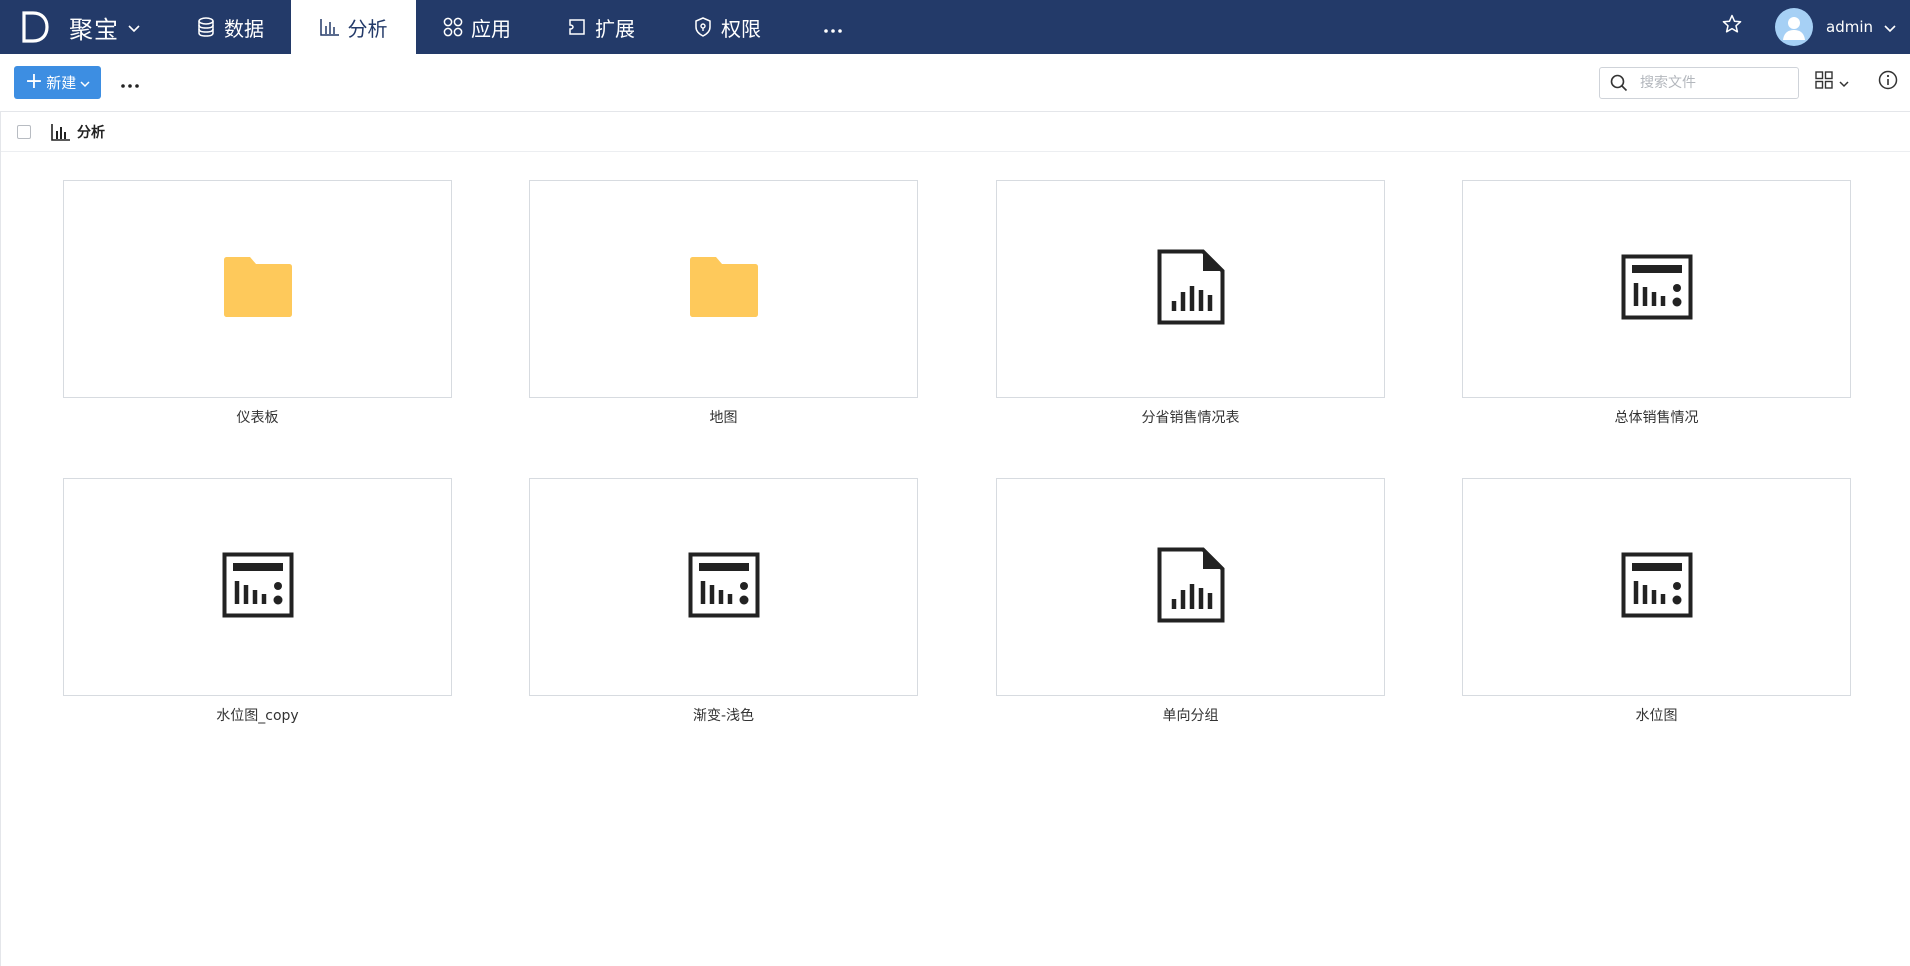  Describe the element at coordinates (1836, 82) in the screenshot. I see `view-mode-toggle` at that location.